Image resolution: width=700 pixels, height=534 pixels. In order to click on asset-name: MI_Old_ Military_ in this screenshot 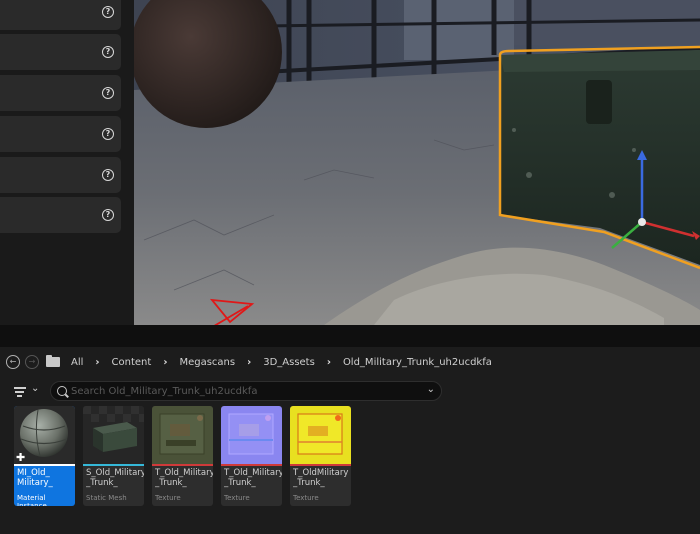, I will do `click(35, 478)`.